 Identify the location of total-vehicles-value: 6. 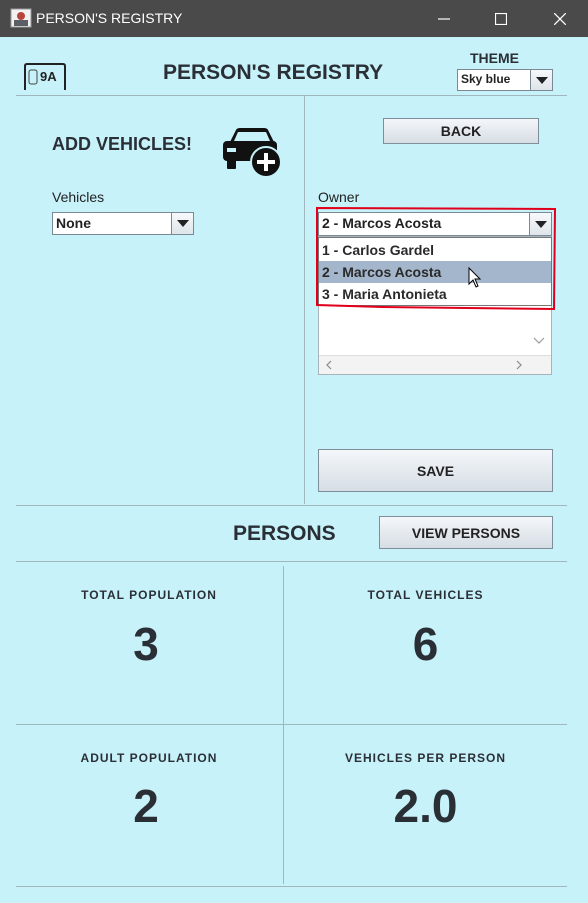
(425, 644).